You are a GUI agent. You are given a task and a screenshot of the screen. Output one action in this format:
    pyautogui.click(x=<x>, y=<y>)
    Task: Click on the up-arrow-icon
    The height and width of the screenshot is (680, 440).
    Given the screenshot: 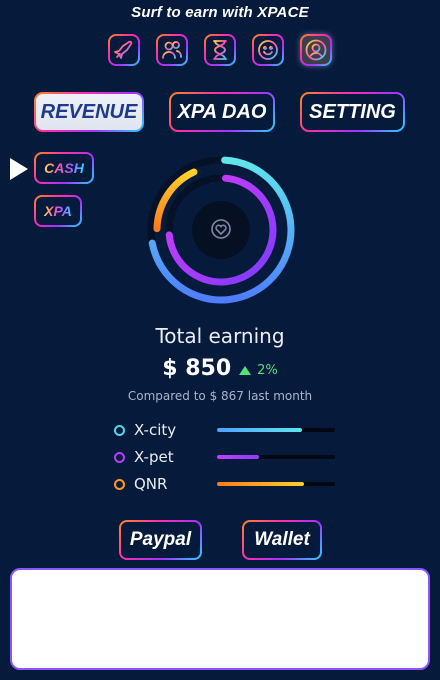 What is the action you would take?
    pyautogui.click(x=245, y=370)
    